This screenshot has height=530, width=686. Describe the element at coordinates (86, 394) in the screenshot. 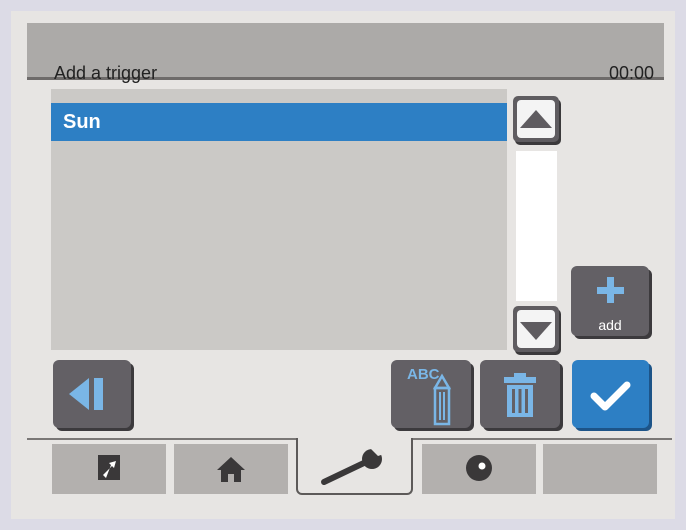

I see `back-icon` at that location.